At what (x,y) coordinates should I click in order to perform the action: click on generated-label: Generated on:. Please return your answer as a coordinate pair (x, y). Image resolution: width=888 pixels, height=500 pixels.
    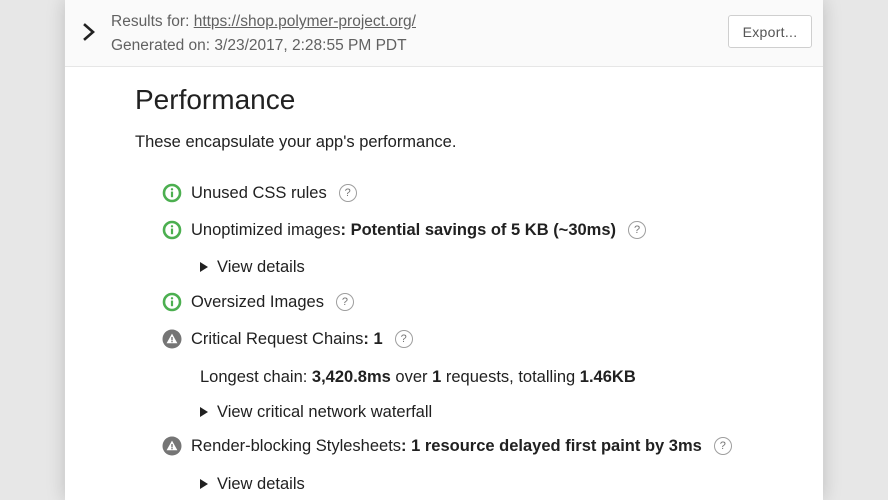
    Looking at the image, I should click on (163, 45).